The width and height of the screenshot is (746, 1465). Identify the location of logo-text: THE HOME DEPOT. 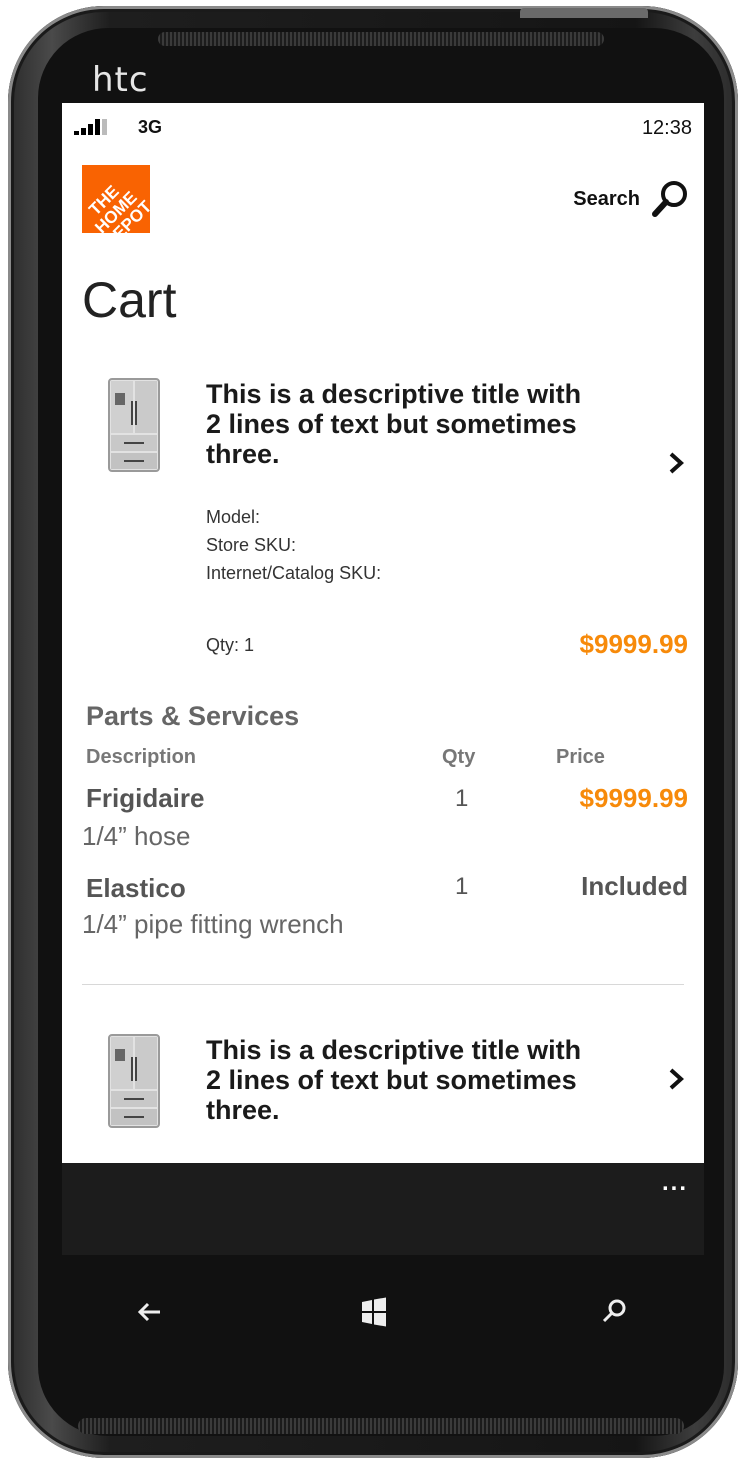
(117, 207).